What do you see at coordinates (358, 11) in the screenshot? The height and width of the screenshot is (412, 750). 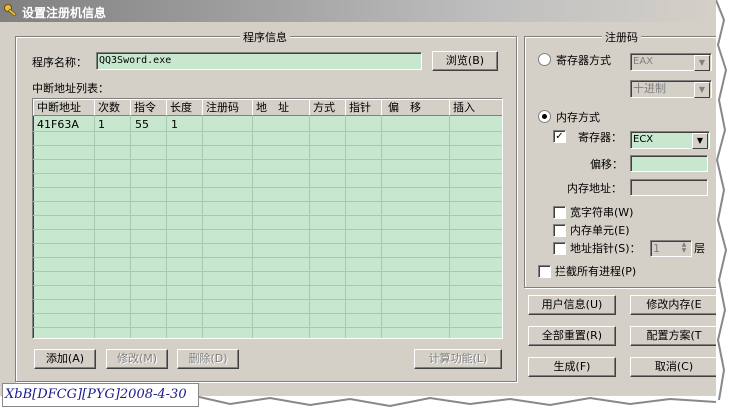 I see `title-bar: 设置注册机信息` at bounding box center [358, 11].